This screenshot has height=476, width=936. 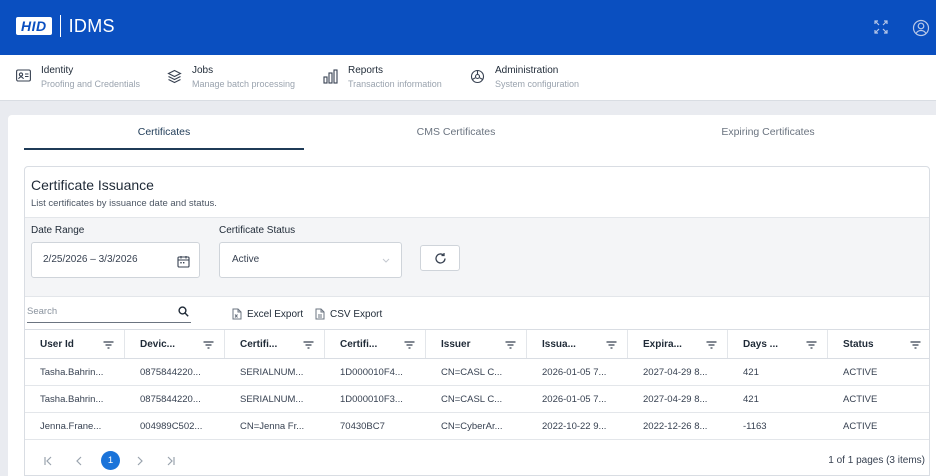 I want to click on grid-toolbar: Search Excel Export CSV Export, so click(x=477, y=313).